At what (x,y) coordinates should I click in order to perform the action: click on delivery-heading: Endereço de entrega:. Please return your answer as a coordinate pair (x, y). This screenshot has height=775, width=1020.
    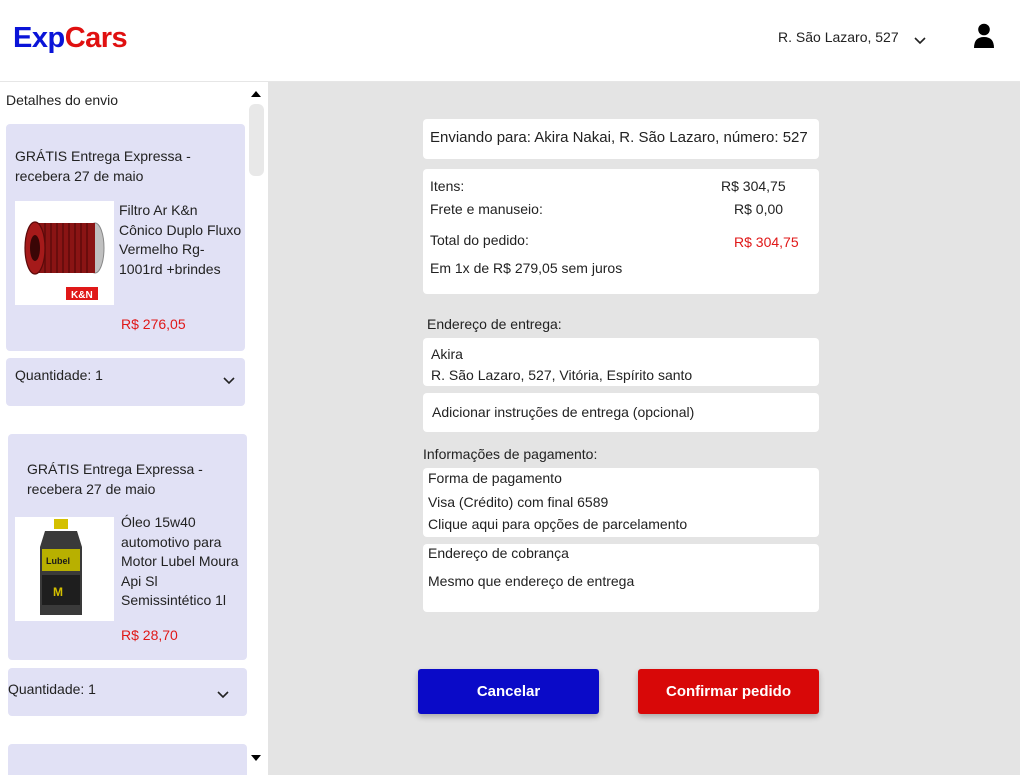
    Looking at the image, I should click on (494, 324).